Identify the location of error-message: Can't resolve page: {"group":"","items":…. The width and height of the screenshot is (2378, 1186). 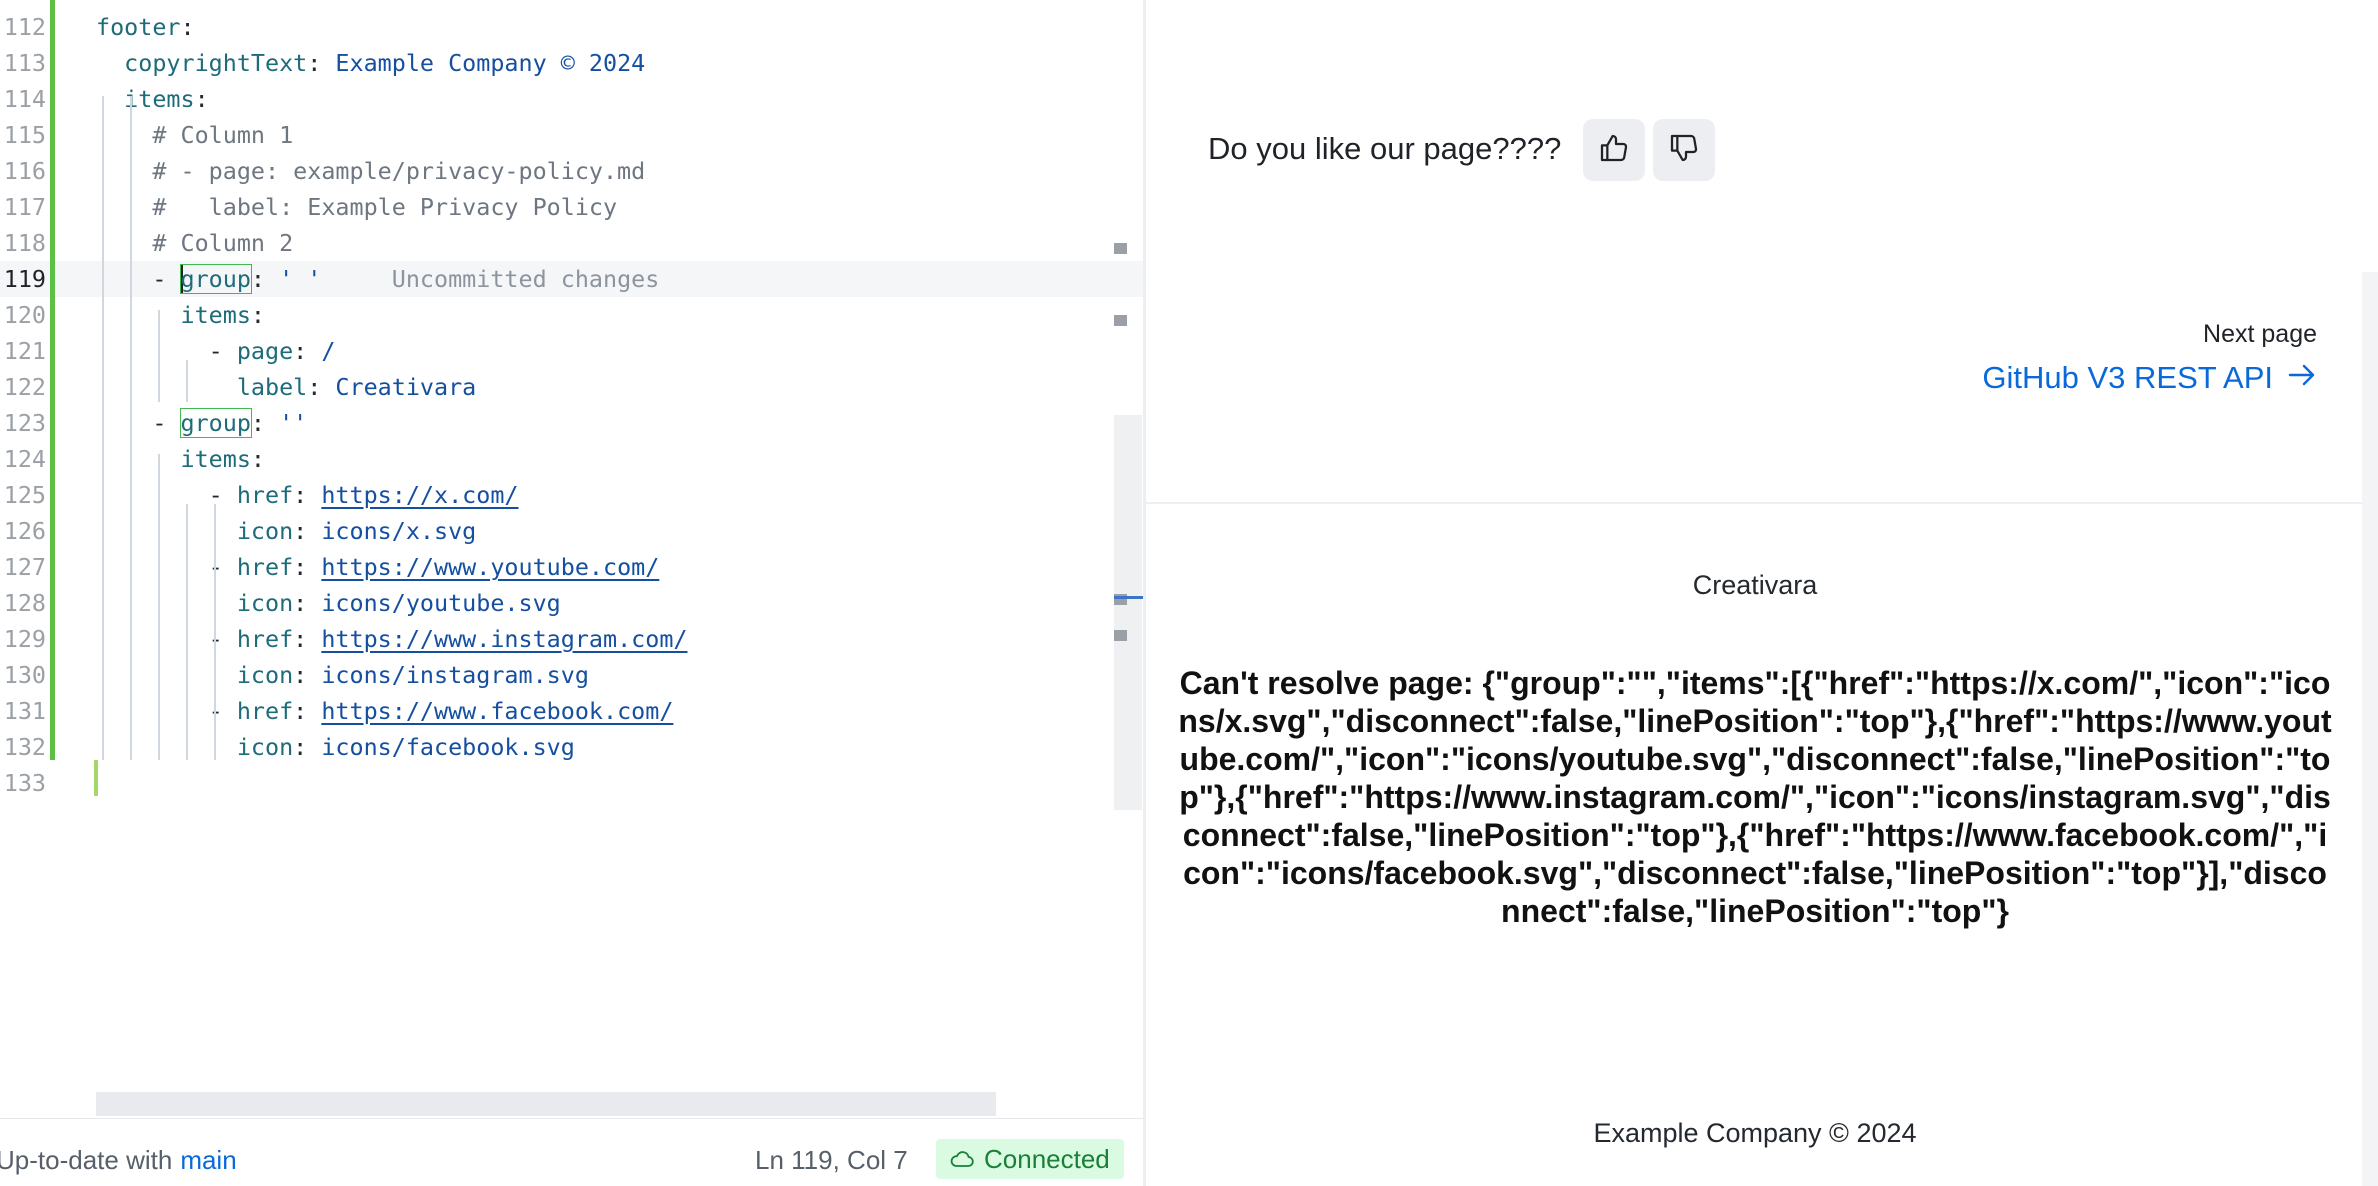
(1755, 797).